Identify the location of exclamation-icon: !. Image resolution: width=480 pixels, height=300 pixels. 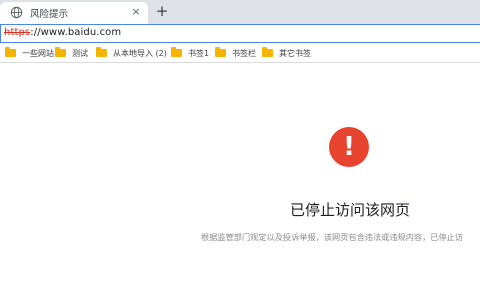
(349, 147).